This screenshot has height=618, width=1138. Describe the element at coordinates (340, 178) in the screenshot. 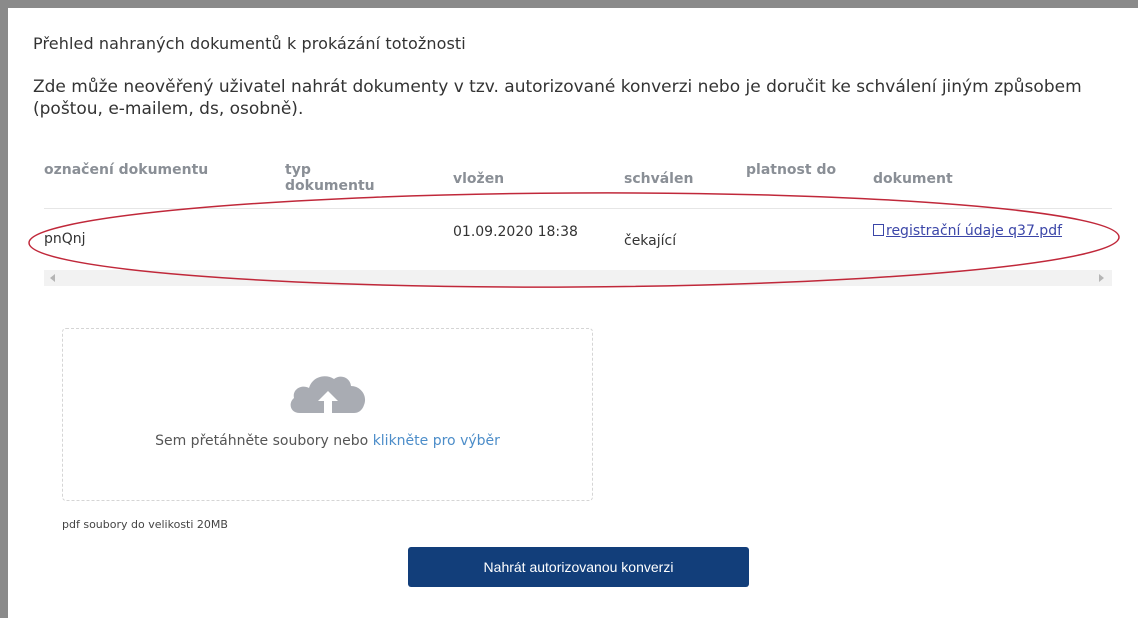

I see `column-header-type: typ dokumentu` at that location.